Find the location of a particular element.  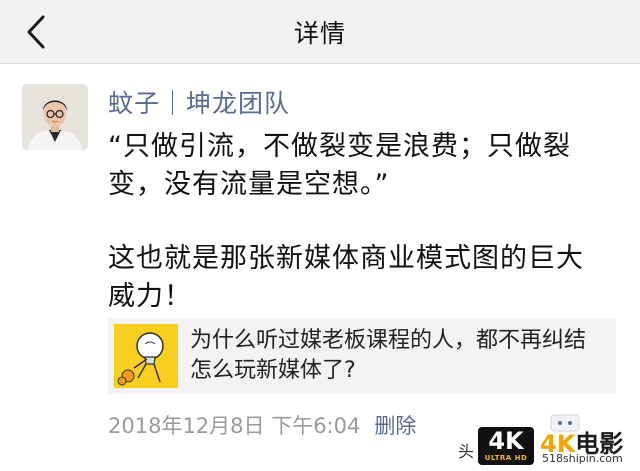

lightbulb-figure-icon is located at coordinates (140, 359).